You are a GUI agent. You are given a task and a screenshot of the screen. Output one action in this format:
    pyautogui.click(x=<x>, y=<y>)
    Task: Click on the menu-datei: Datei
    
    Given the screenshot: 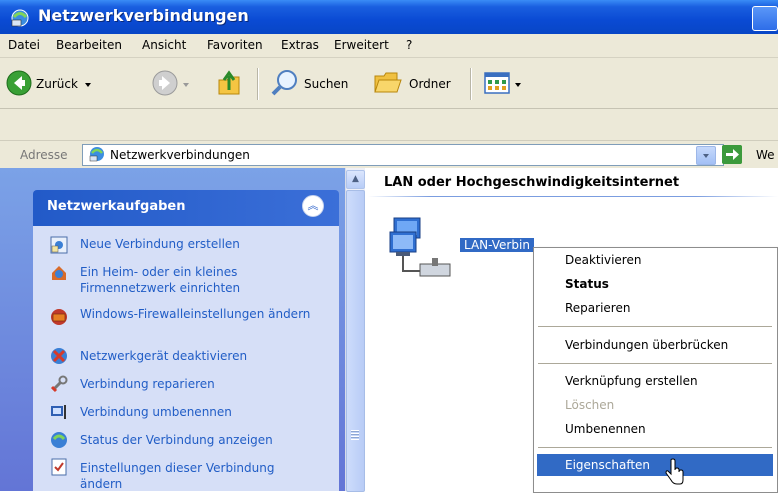 What is the action you would take?
    pyautogui.click(x=24, y=45)
    